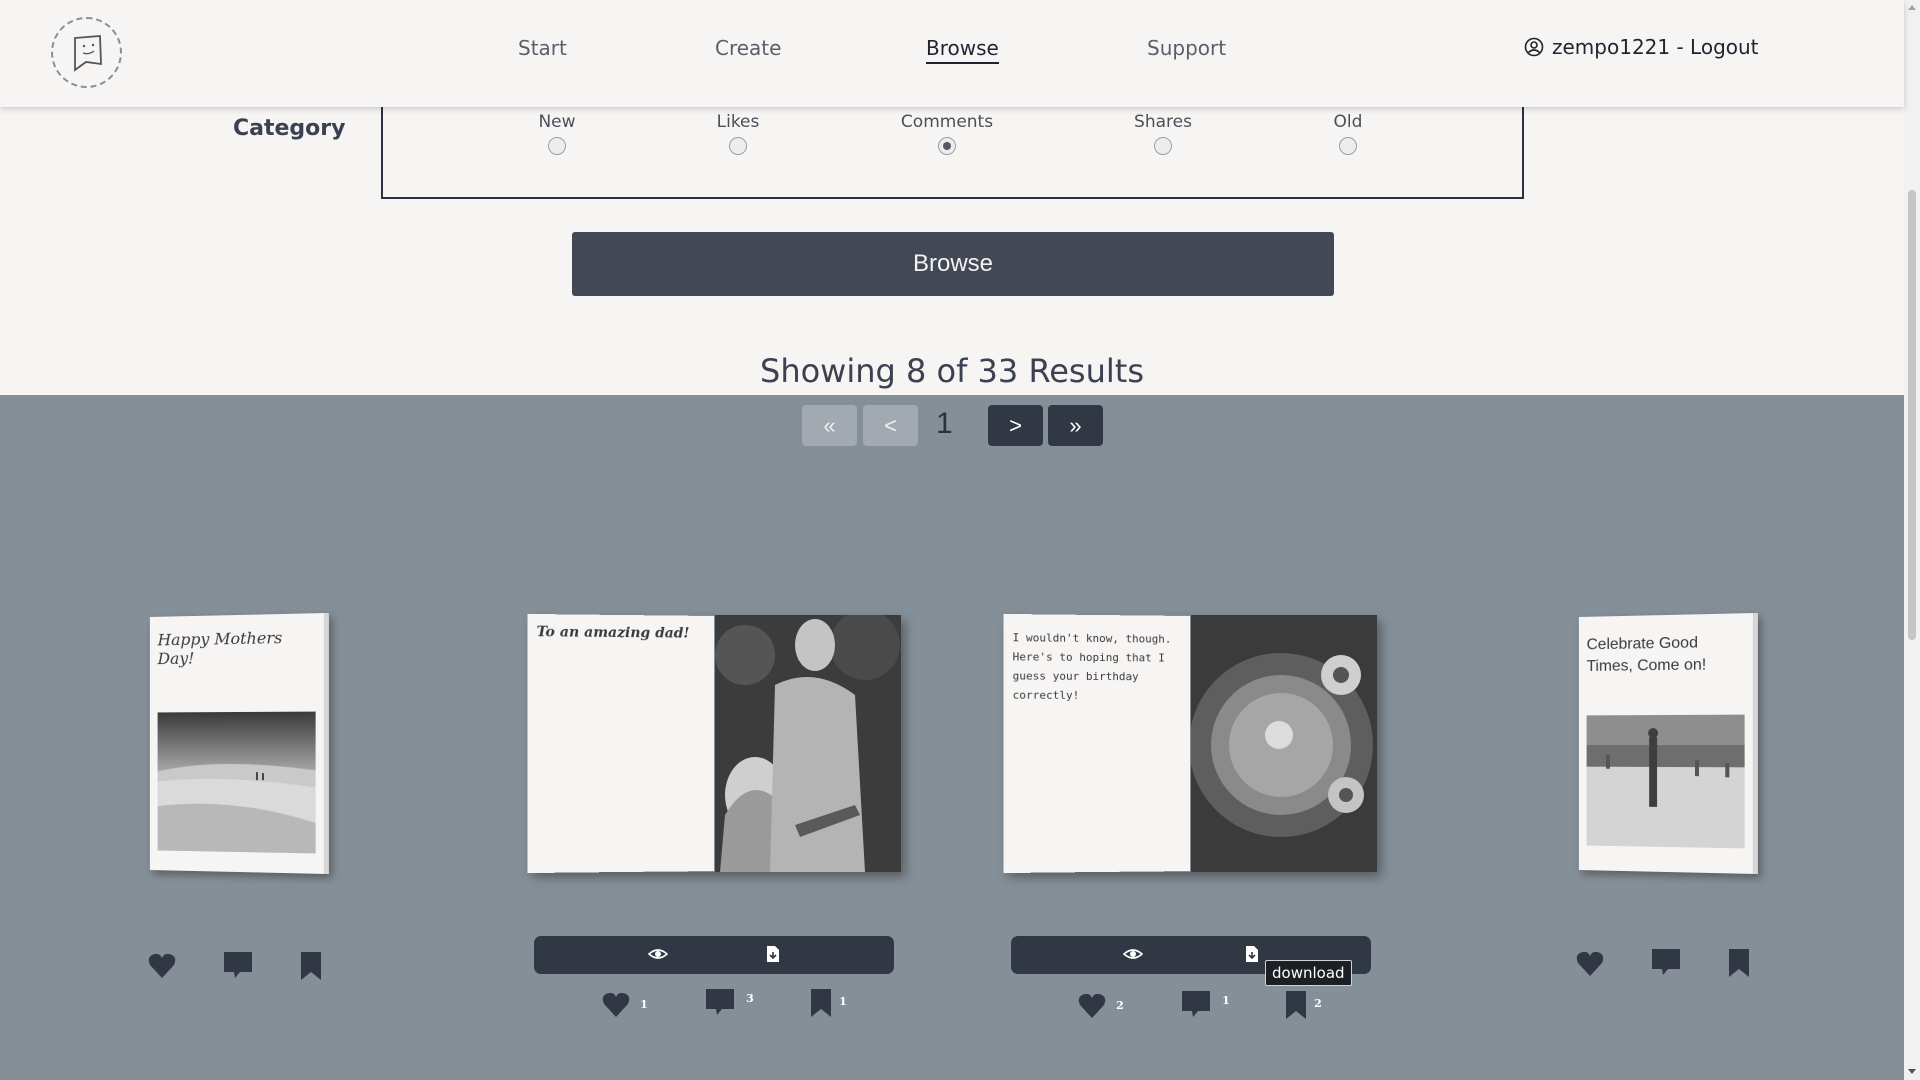  I want to click on radio-new: New, so click(557, 133).